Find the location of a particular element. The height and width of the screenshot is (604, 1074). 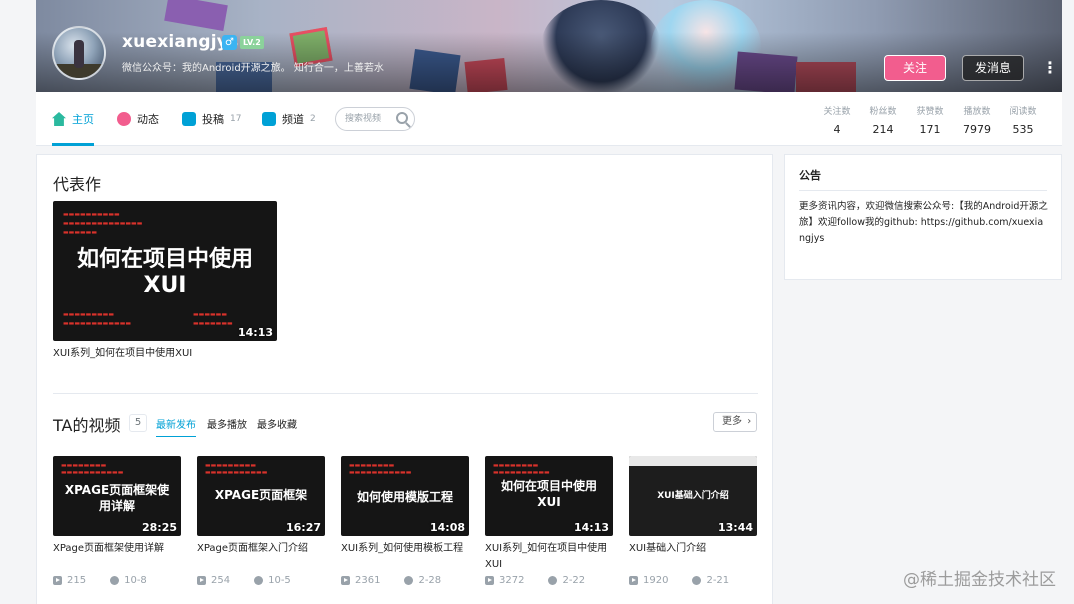

cover-screenshot-toolbar is located at coordinates (693, 461).